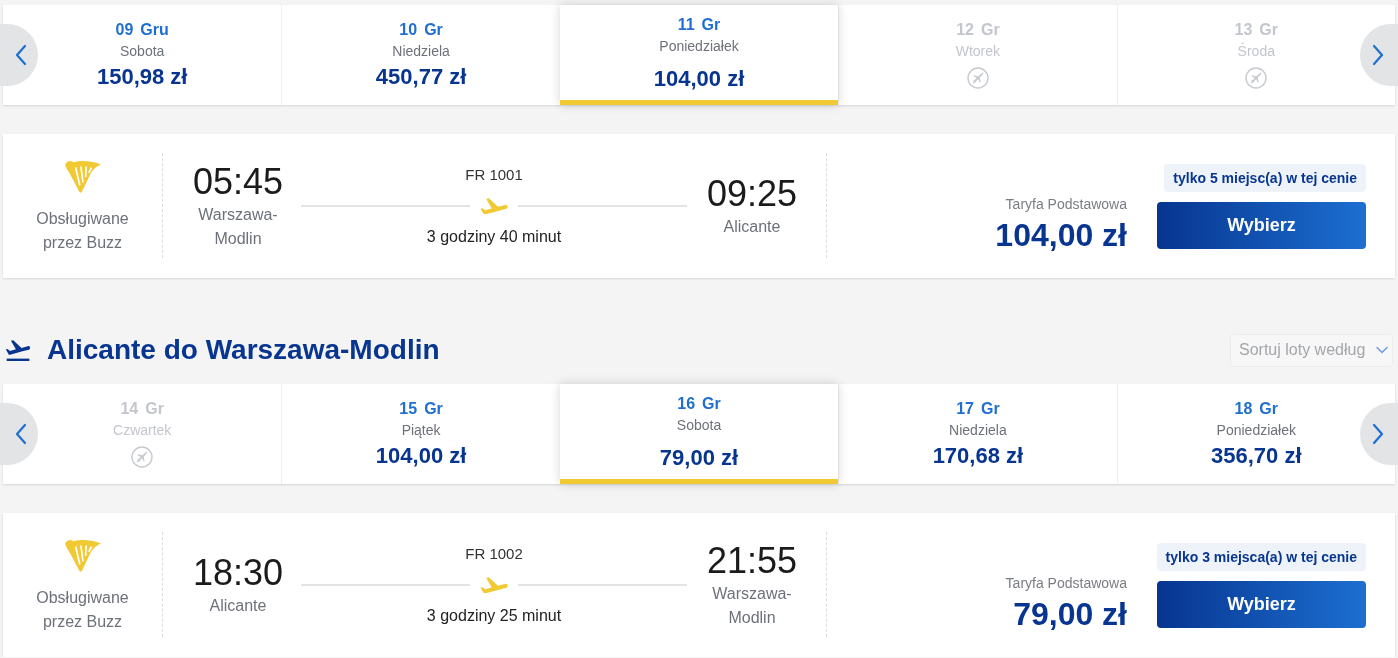 Image resolution: width=1398 pixels, height=658 pixels. Describe the element at coordinates (1061, 235) in the screenshot. I see `fare-price: 104,00 zł` at that location.